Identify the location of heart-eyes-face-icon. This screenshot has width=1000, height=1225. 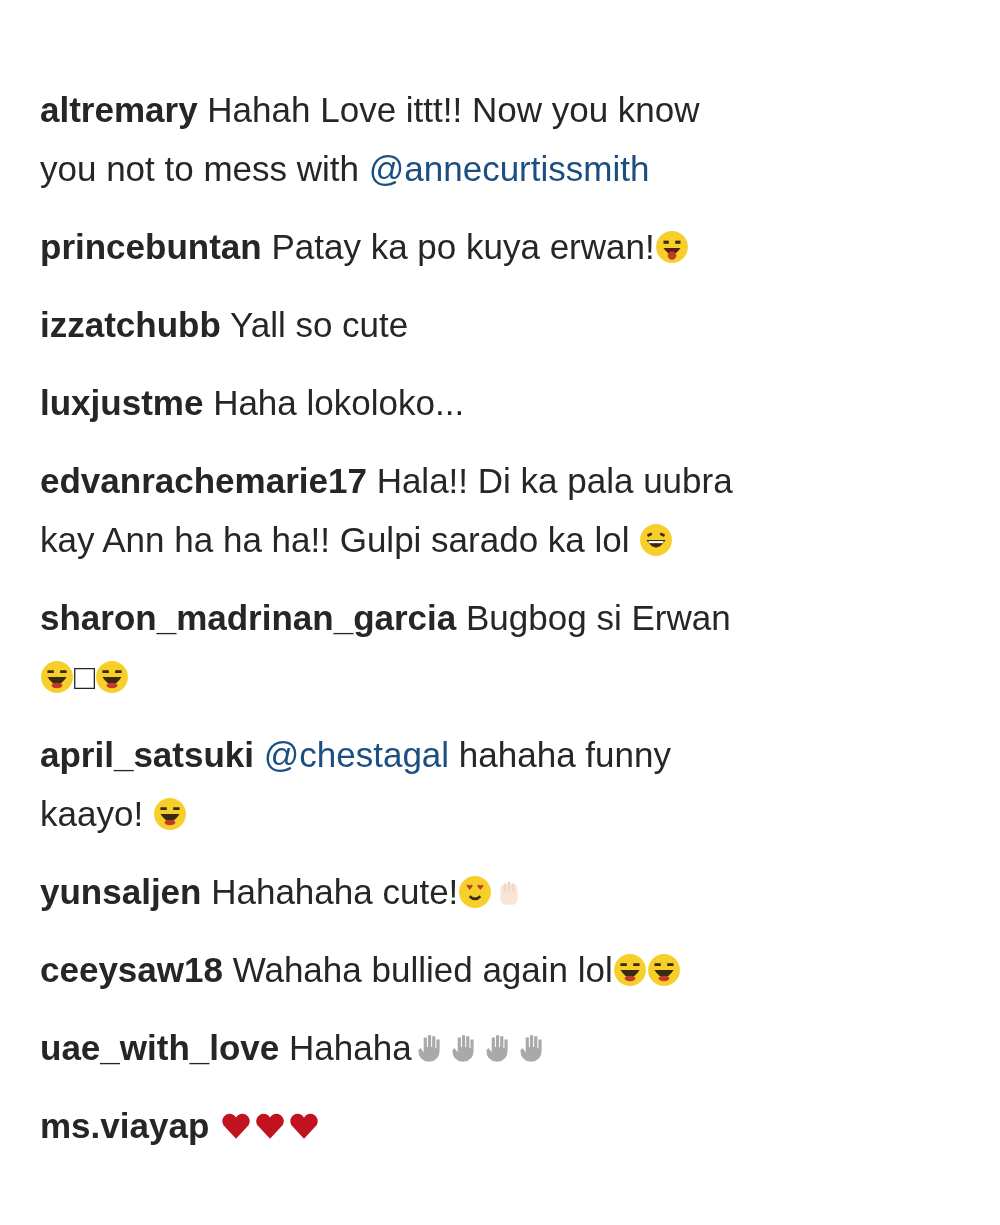
(475, 892).